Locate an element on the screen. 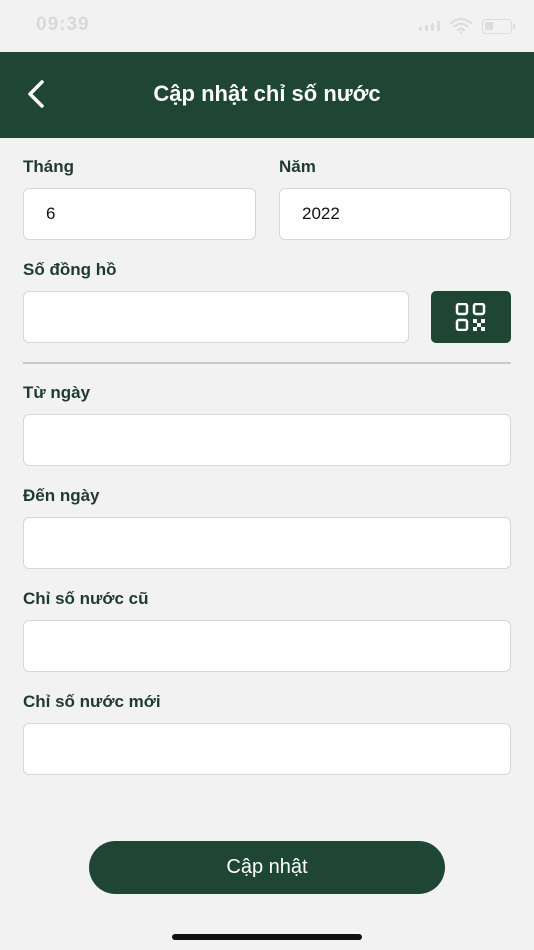 The width and height of the screenshot is (534, 950). wifi-icon is located at coordinates (461, 26).